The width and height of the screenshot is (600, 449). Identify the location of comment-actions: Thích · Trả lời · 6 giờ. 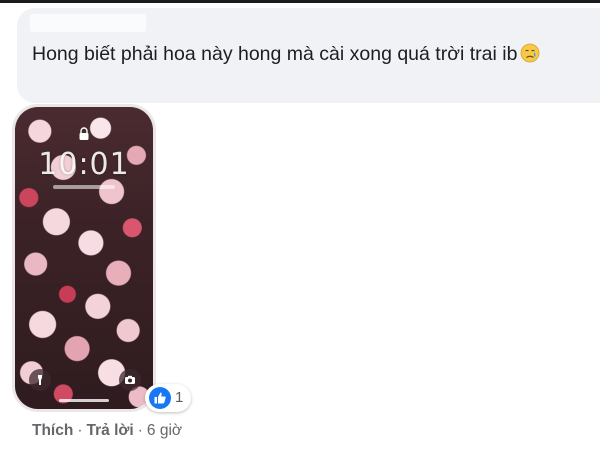
(107, 431).